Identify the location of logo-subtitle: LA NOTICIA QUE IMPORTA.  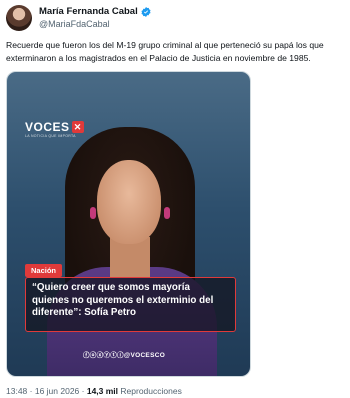
(50, 136).